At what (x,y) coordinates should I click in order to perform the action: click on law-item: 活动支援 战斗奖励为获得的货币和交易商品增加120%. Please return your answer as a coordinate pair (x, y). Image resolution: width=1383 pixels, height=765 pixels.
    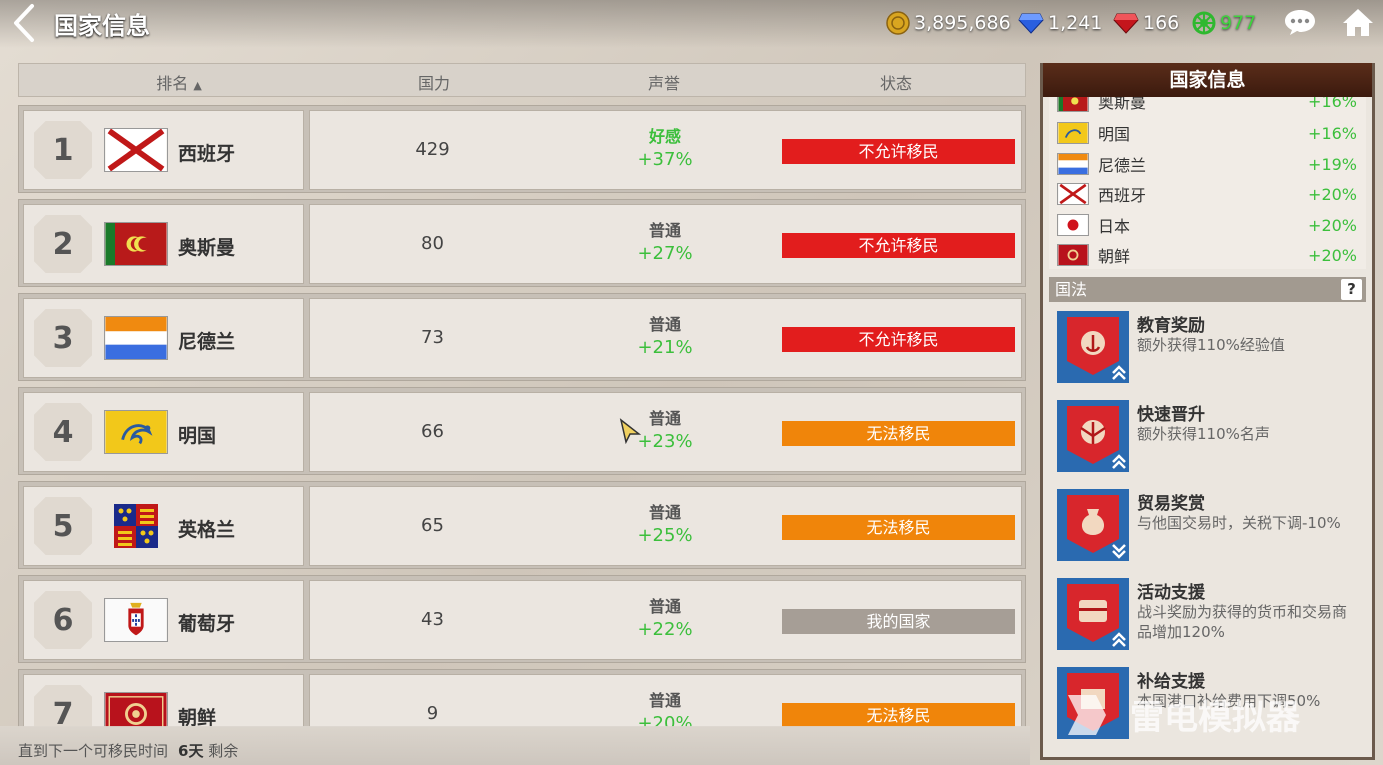
    Looking at the image, I should click on (1207, 618).